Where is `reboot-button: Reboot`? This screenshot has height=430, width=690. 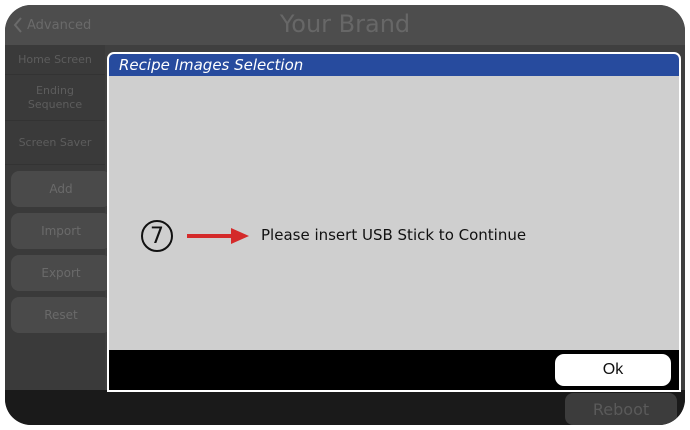
reboot-button: Reboot is located at coordinates (621, 409).